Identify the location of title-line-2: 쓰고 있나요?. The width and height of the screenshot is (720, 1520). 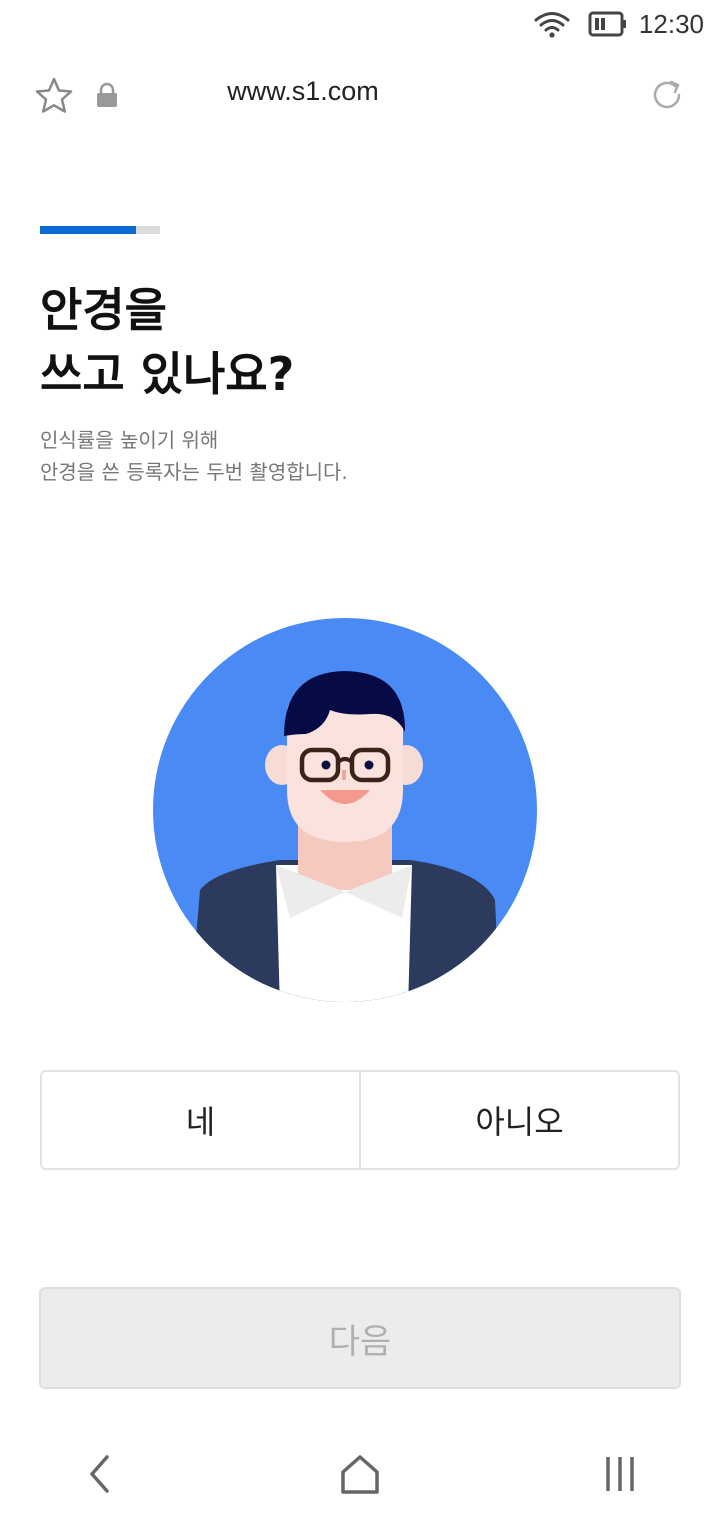
(167, 374).